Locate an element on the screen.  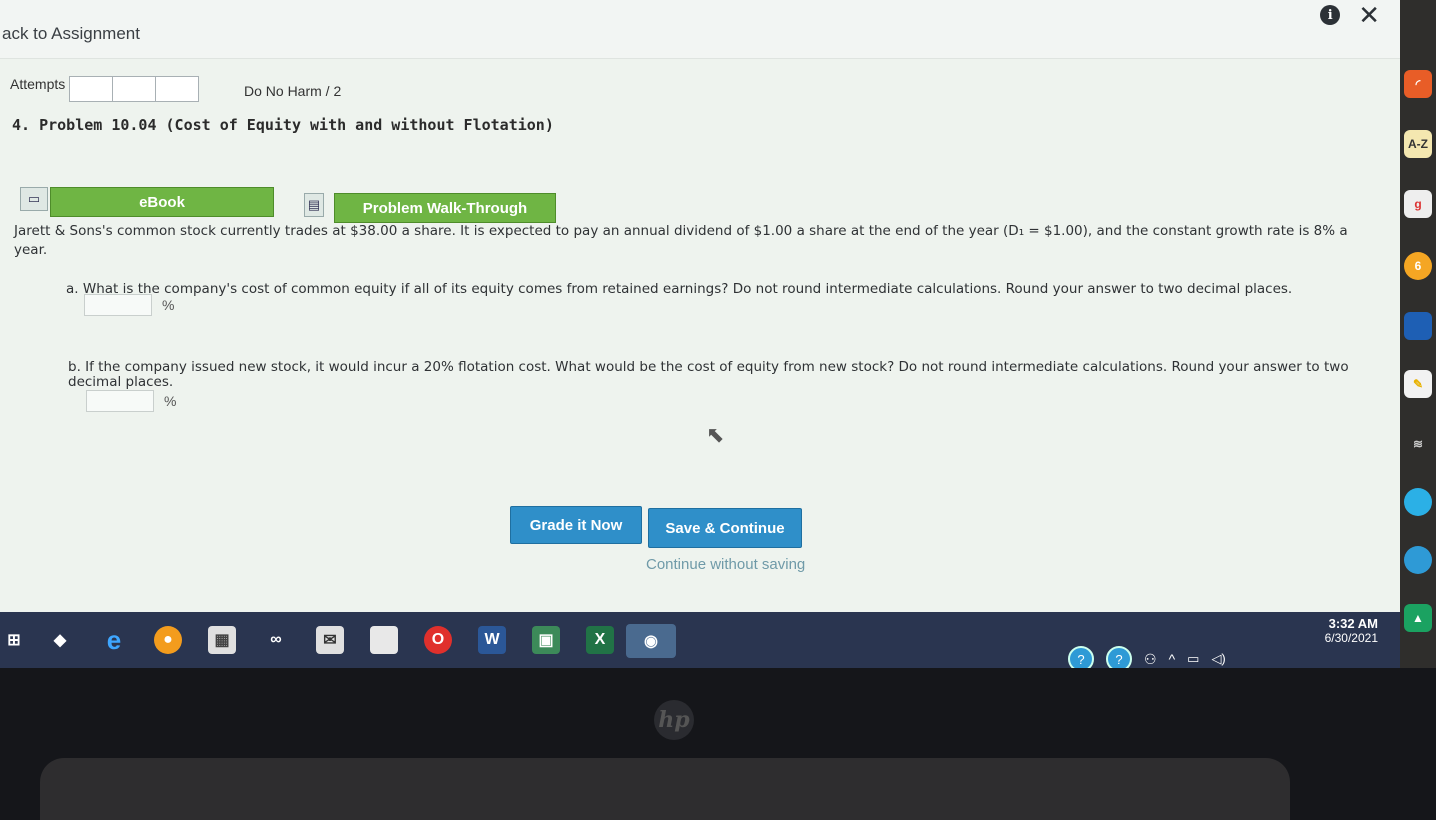
part-a-input is located at coordinates (118, 305).